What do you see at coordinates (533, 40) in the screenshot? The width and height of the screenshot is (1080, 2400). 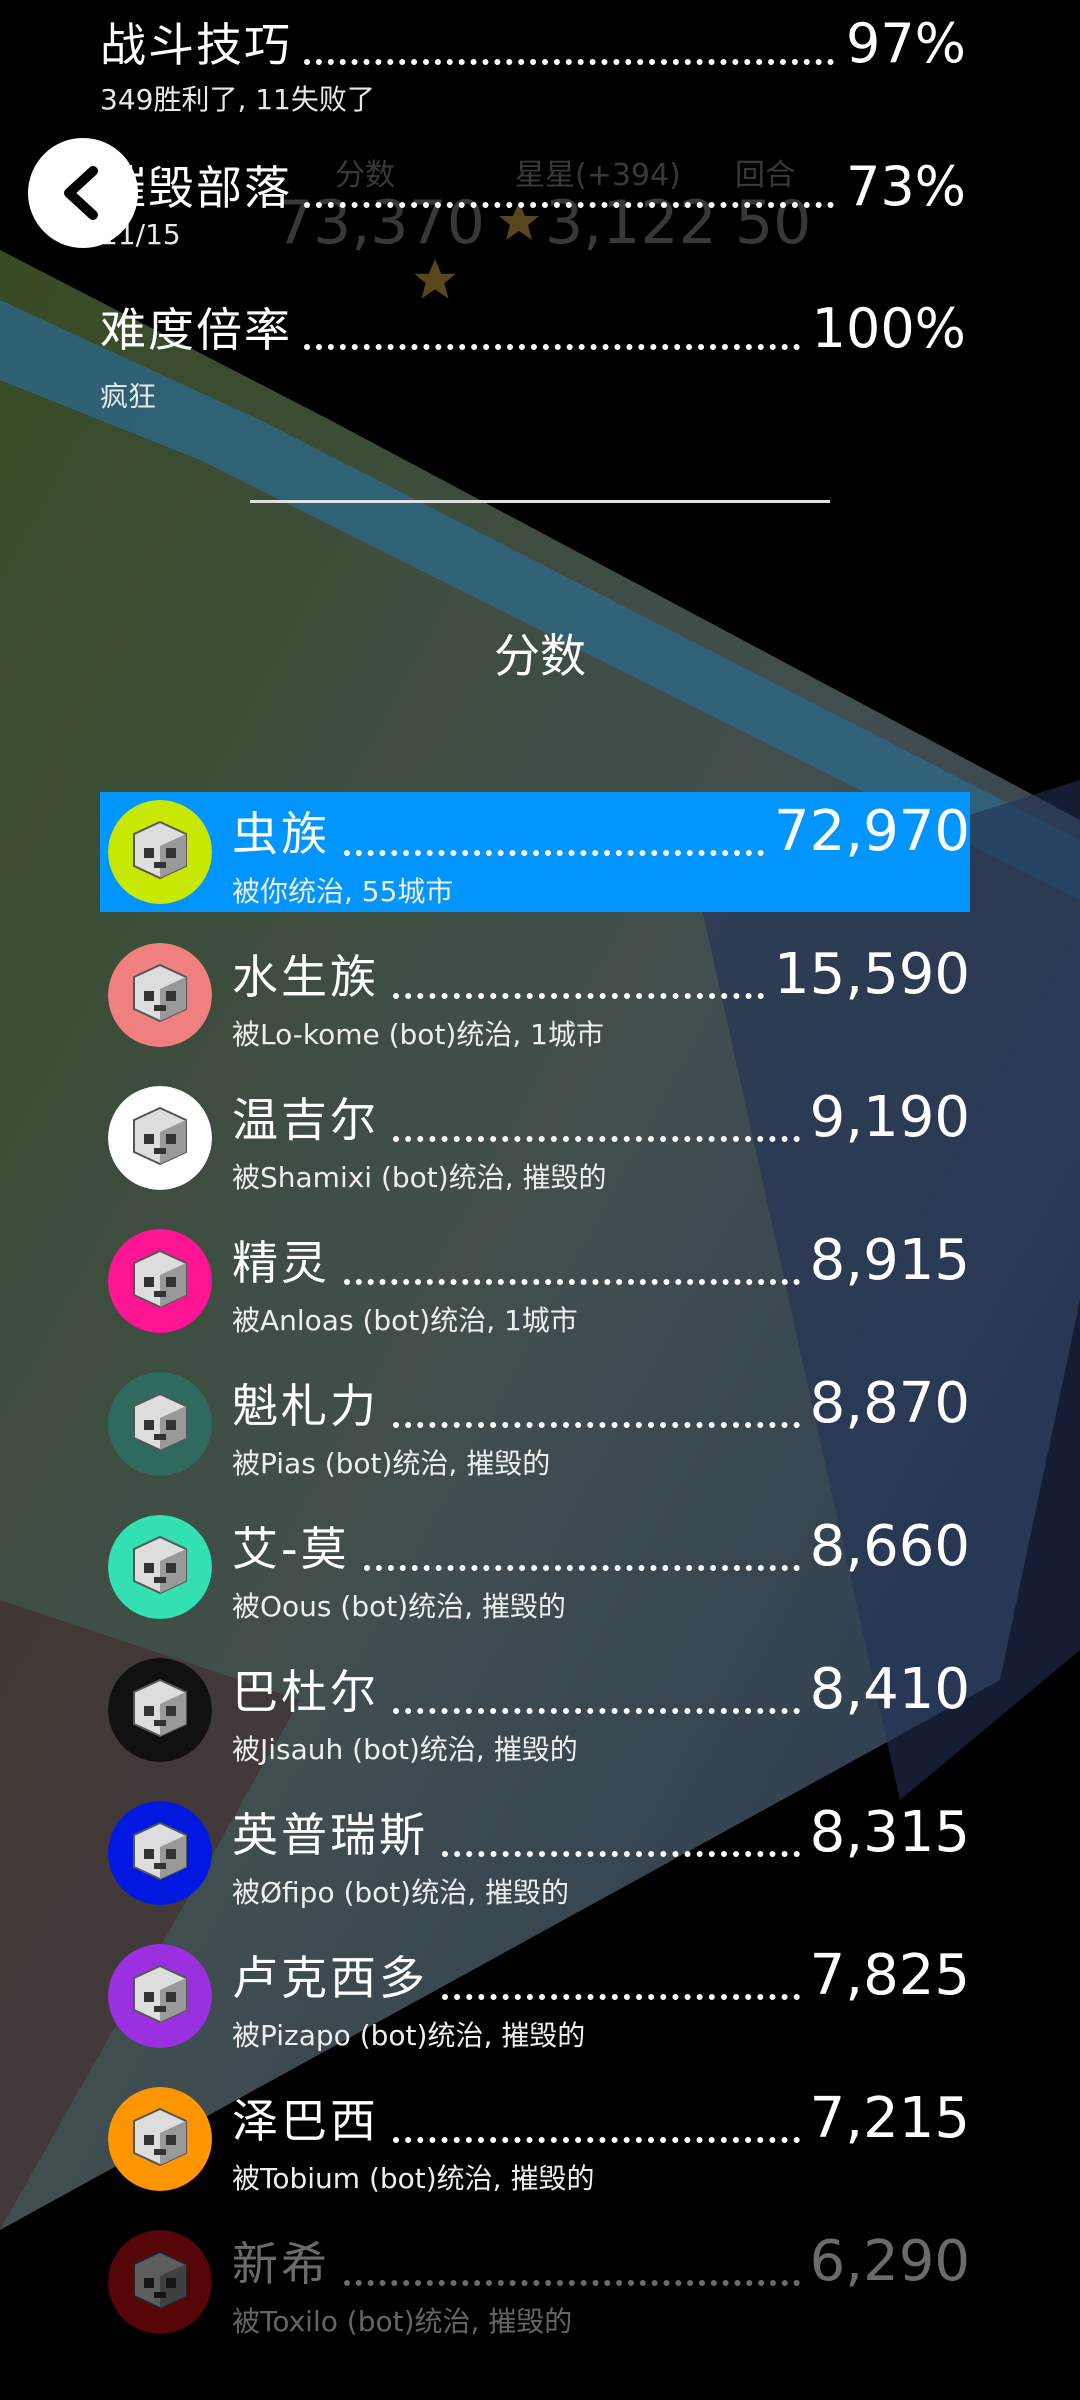 I see `stat-combat-skill: 战斗技巧 97%` at bounding box center [533, 40].